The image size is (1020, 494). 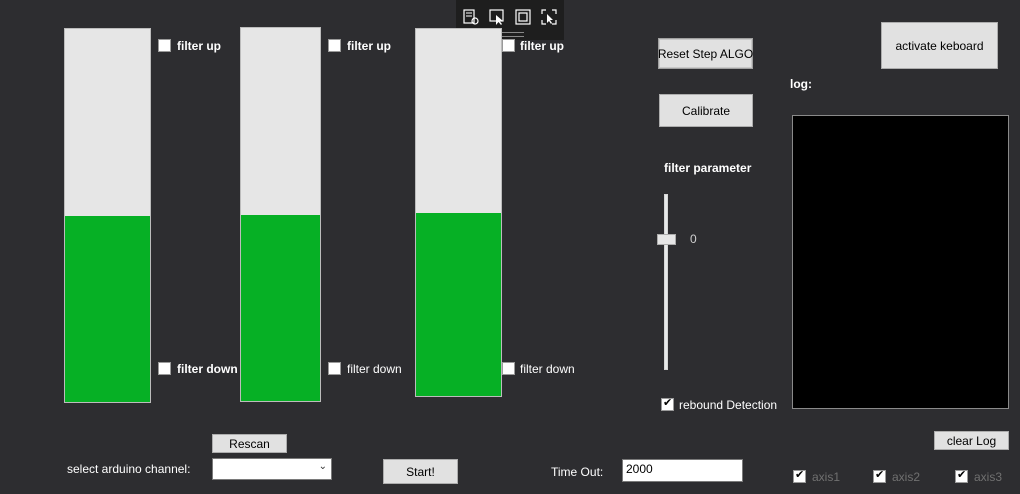 What do you see at coordinates (682, 470) in the screenshot?
I see `timeout-input: 2000` at bounding box center [682, 470].